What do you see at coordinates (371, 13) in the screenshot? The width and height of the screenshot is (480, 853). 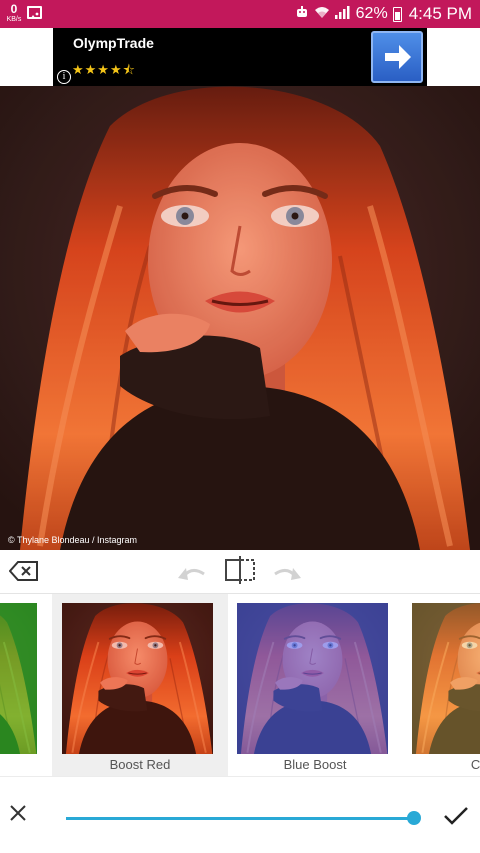 I see `battery-percent: 62%` at bounding box center [371, 13].